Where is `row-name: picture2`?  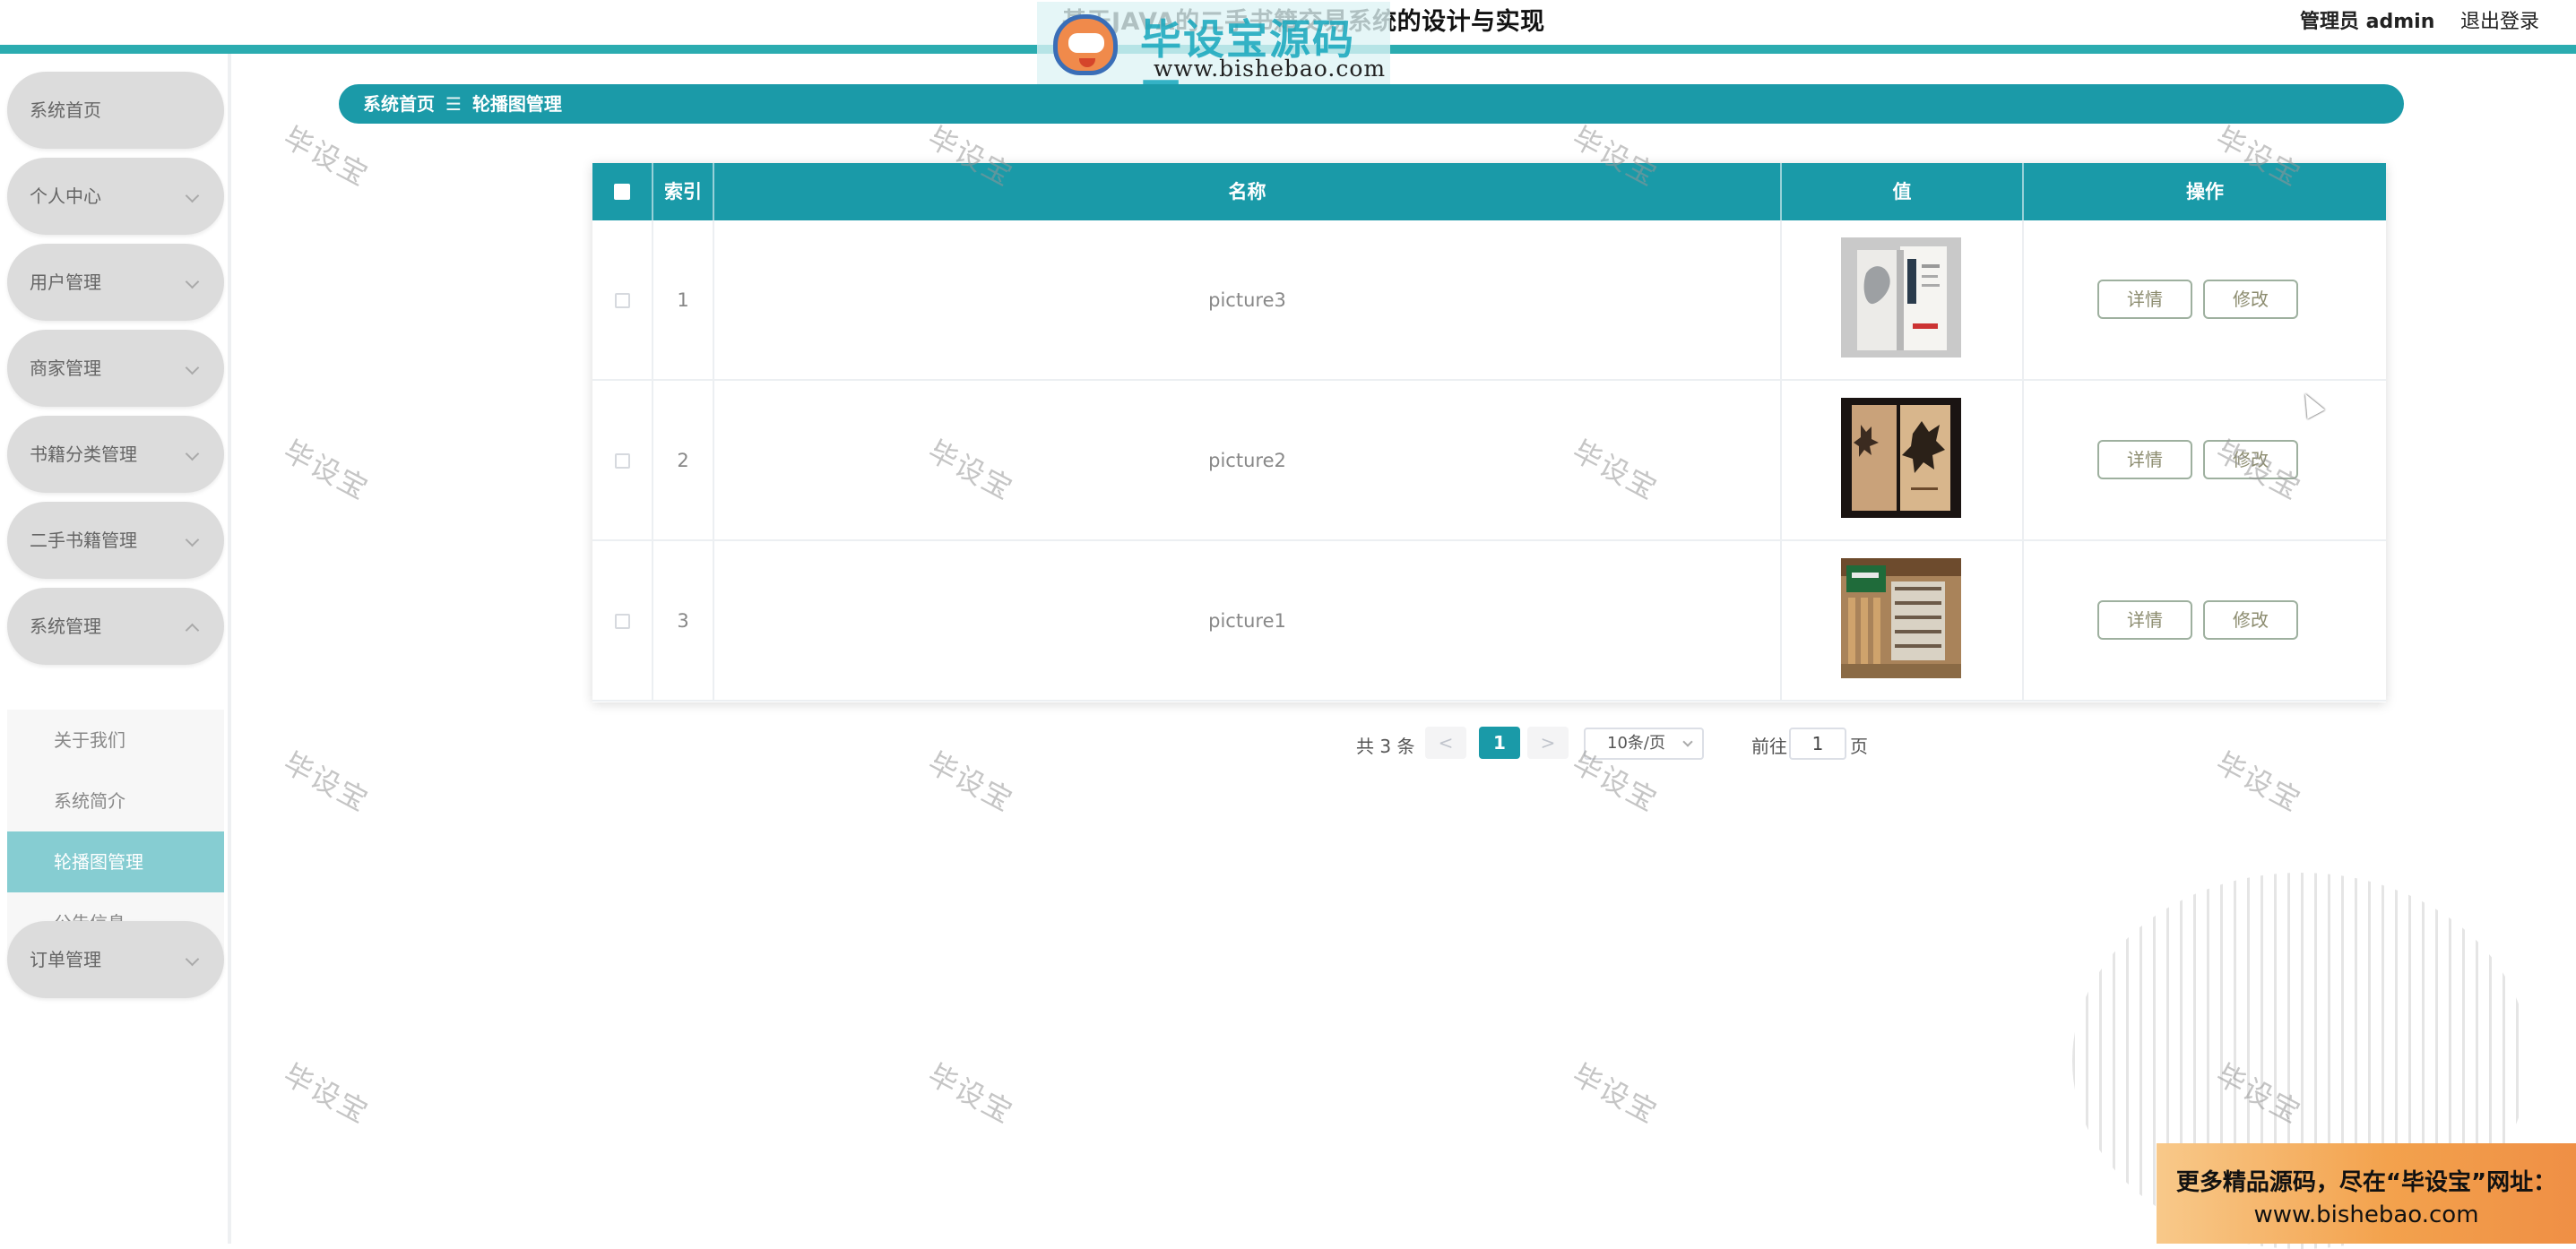
row-name: picture2 is located at coordinates (1248, 461).